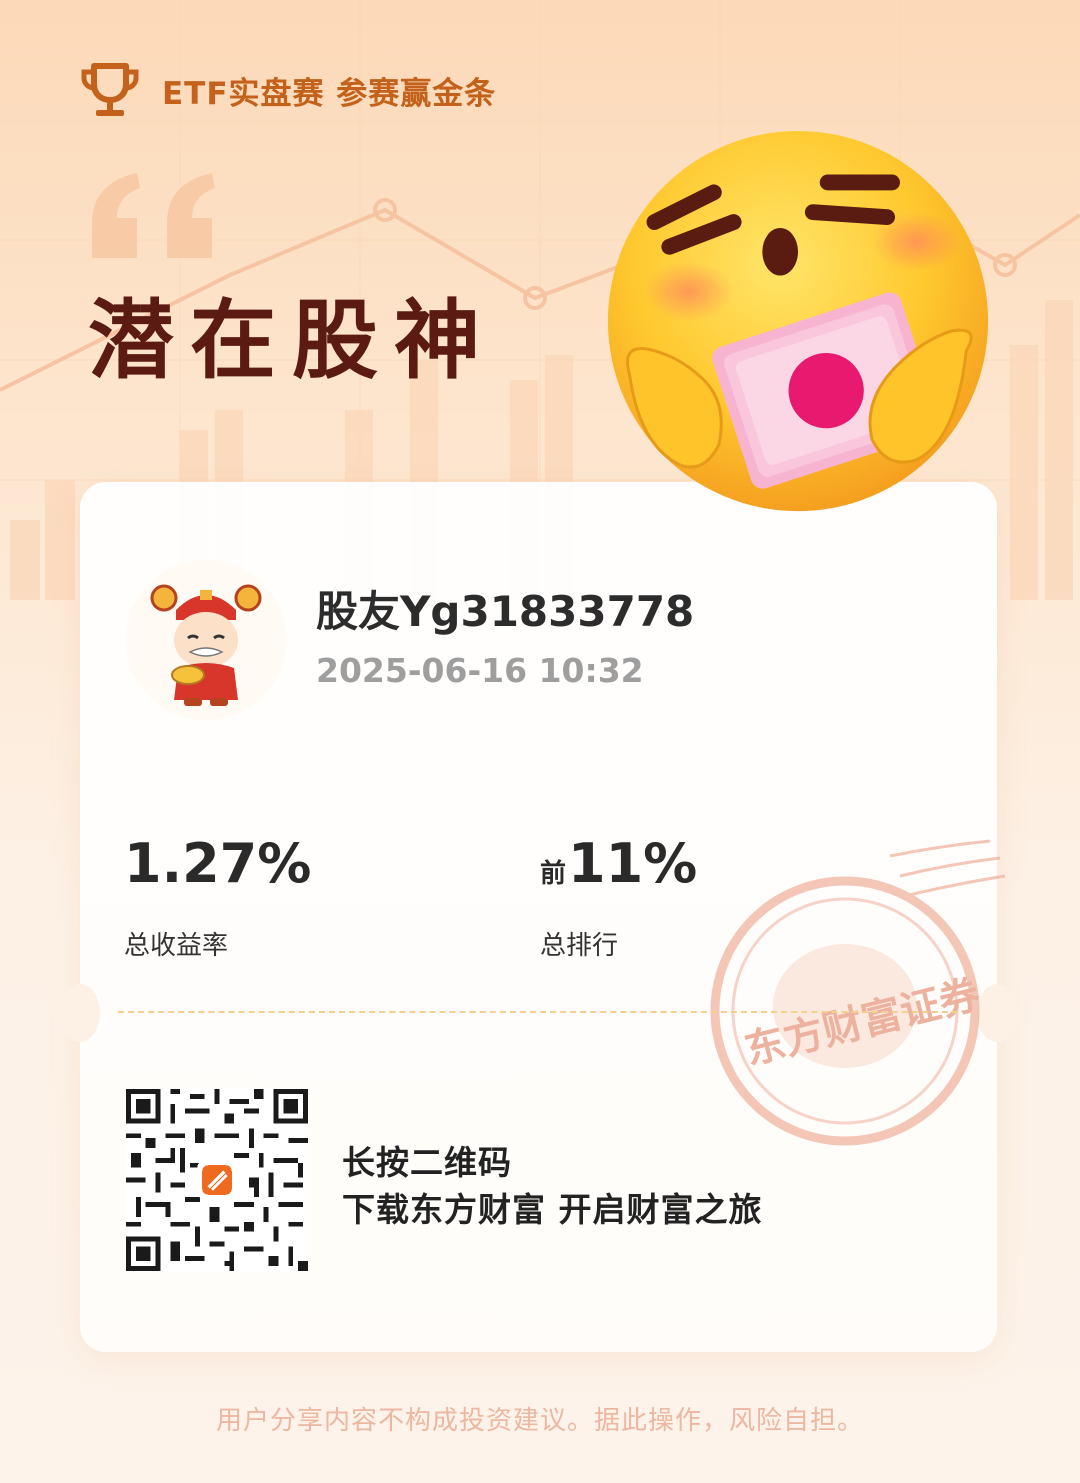 The height and width of the screenshot is (1483, 1080). What do you see at coordinates (579, 946) in the screenshot?
I see `total-rank-label: 总排行` at bounding box center [579, 946].